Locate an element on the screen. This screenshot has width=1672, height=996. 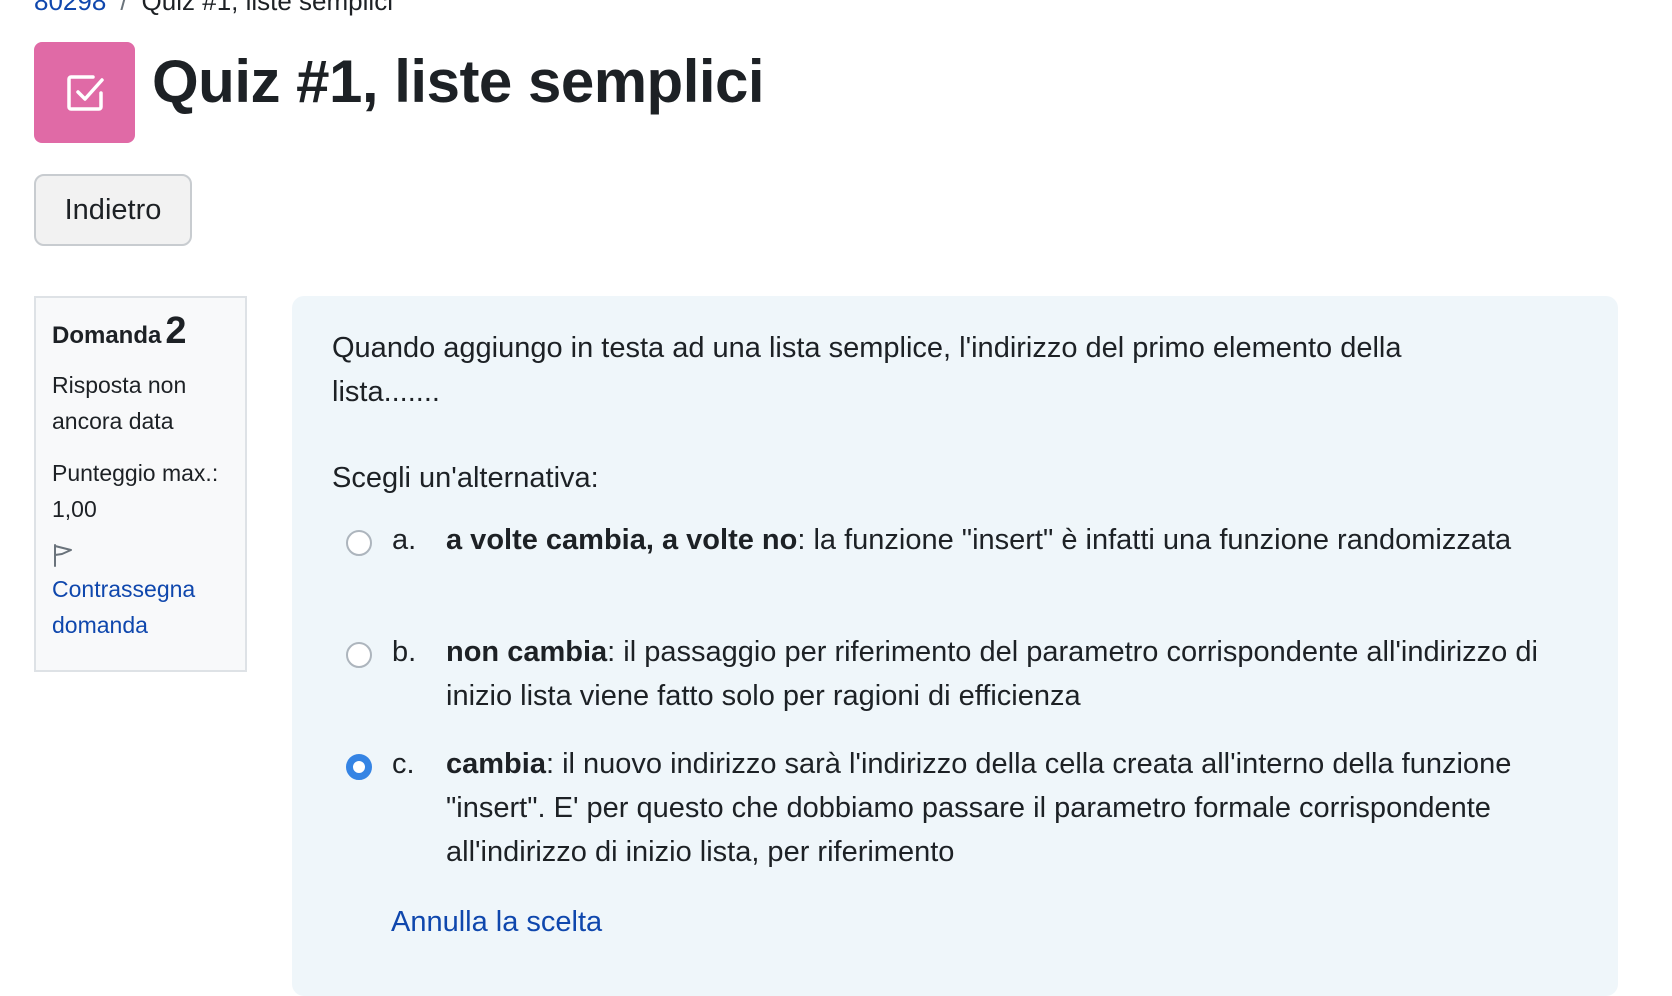
flag-icon is located at coordinates (63, 555).